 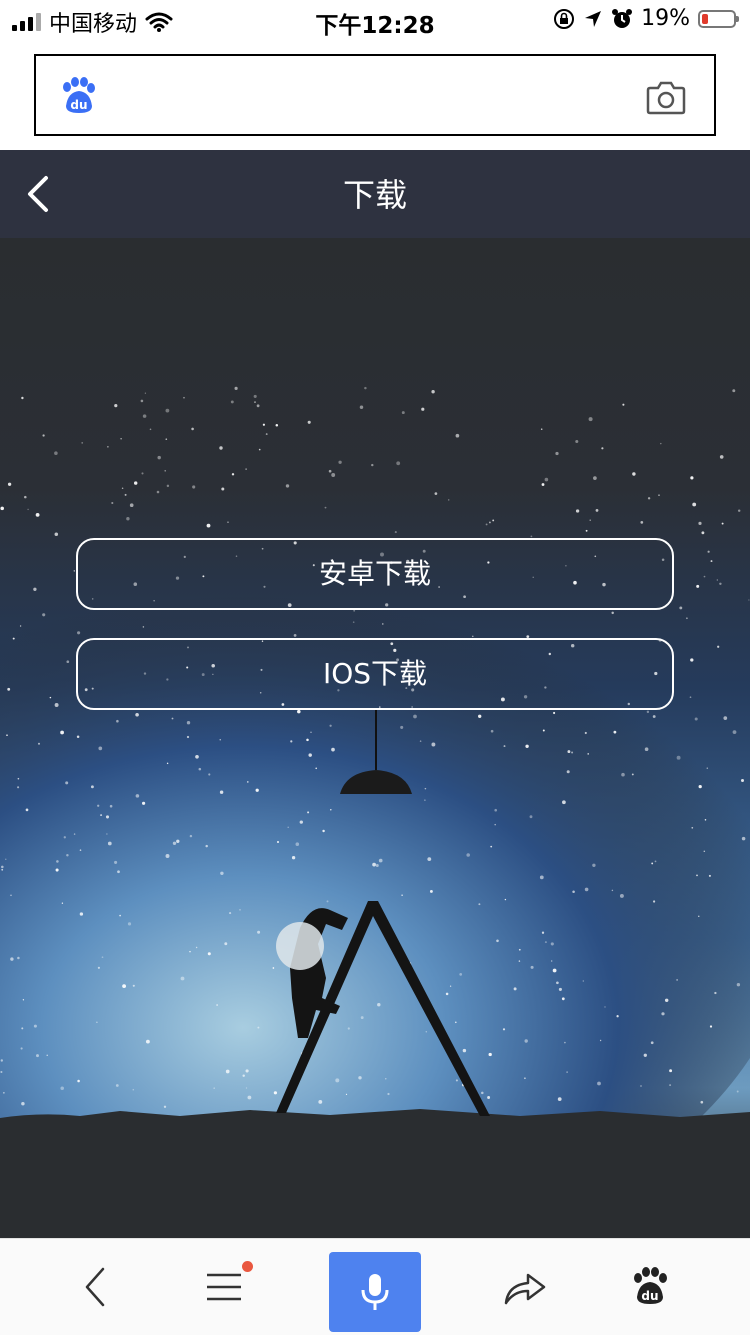 What do you see at coordinates (650, 1287) in the screenshot?
I see `toolbar-home-button: du` at bounding box center [650, 1287].